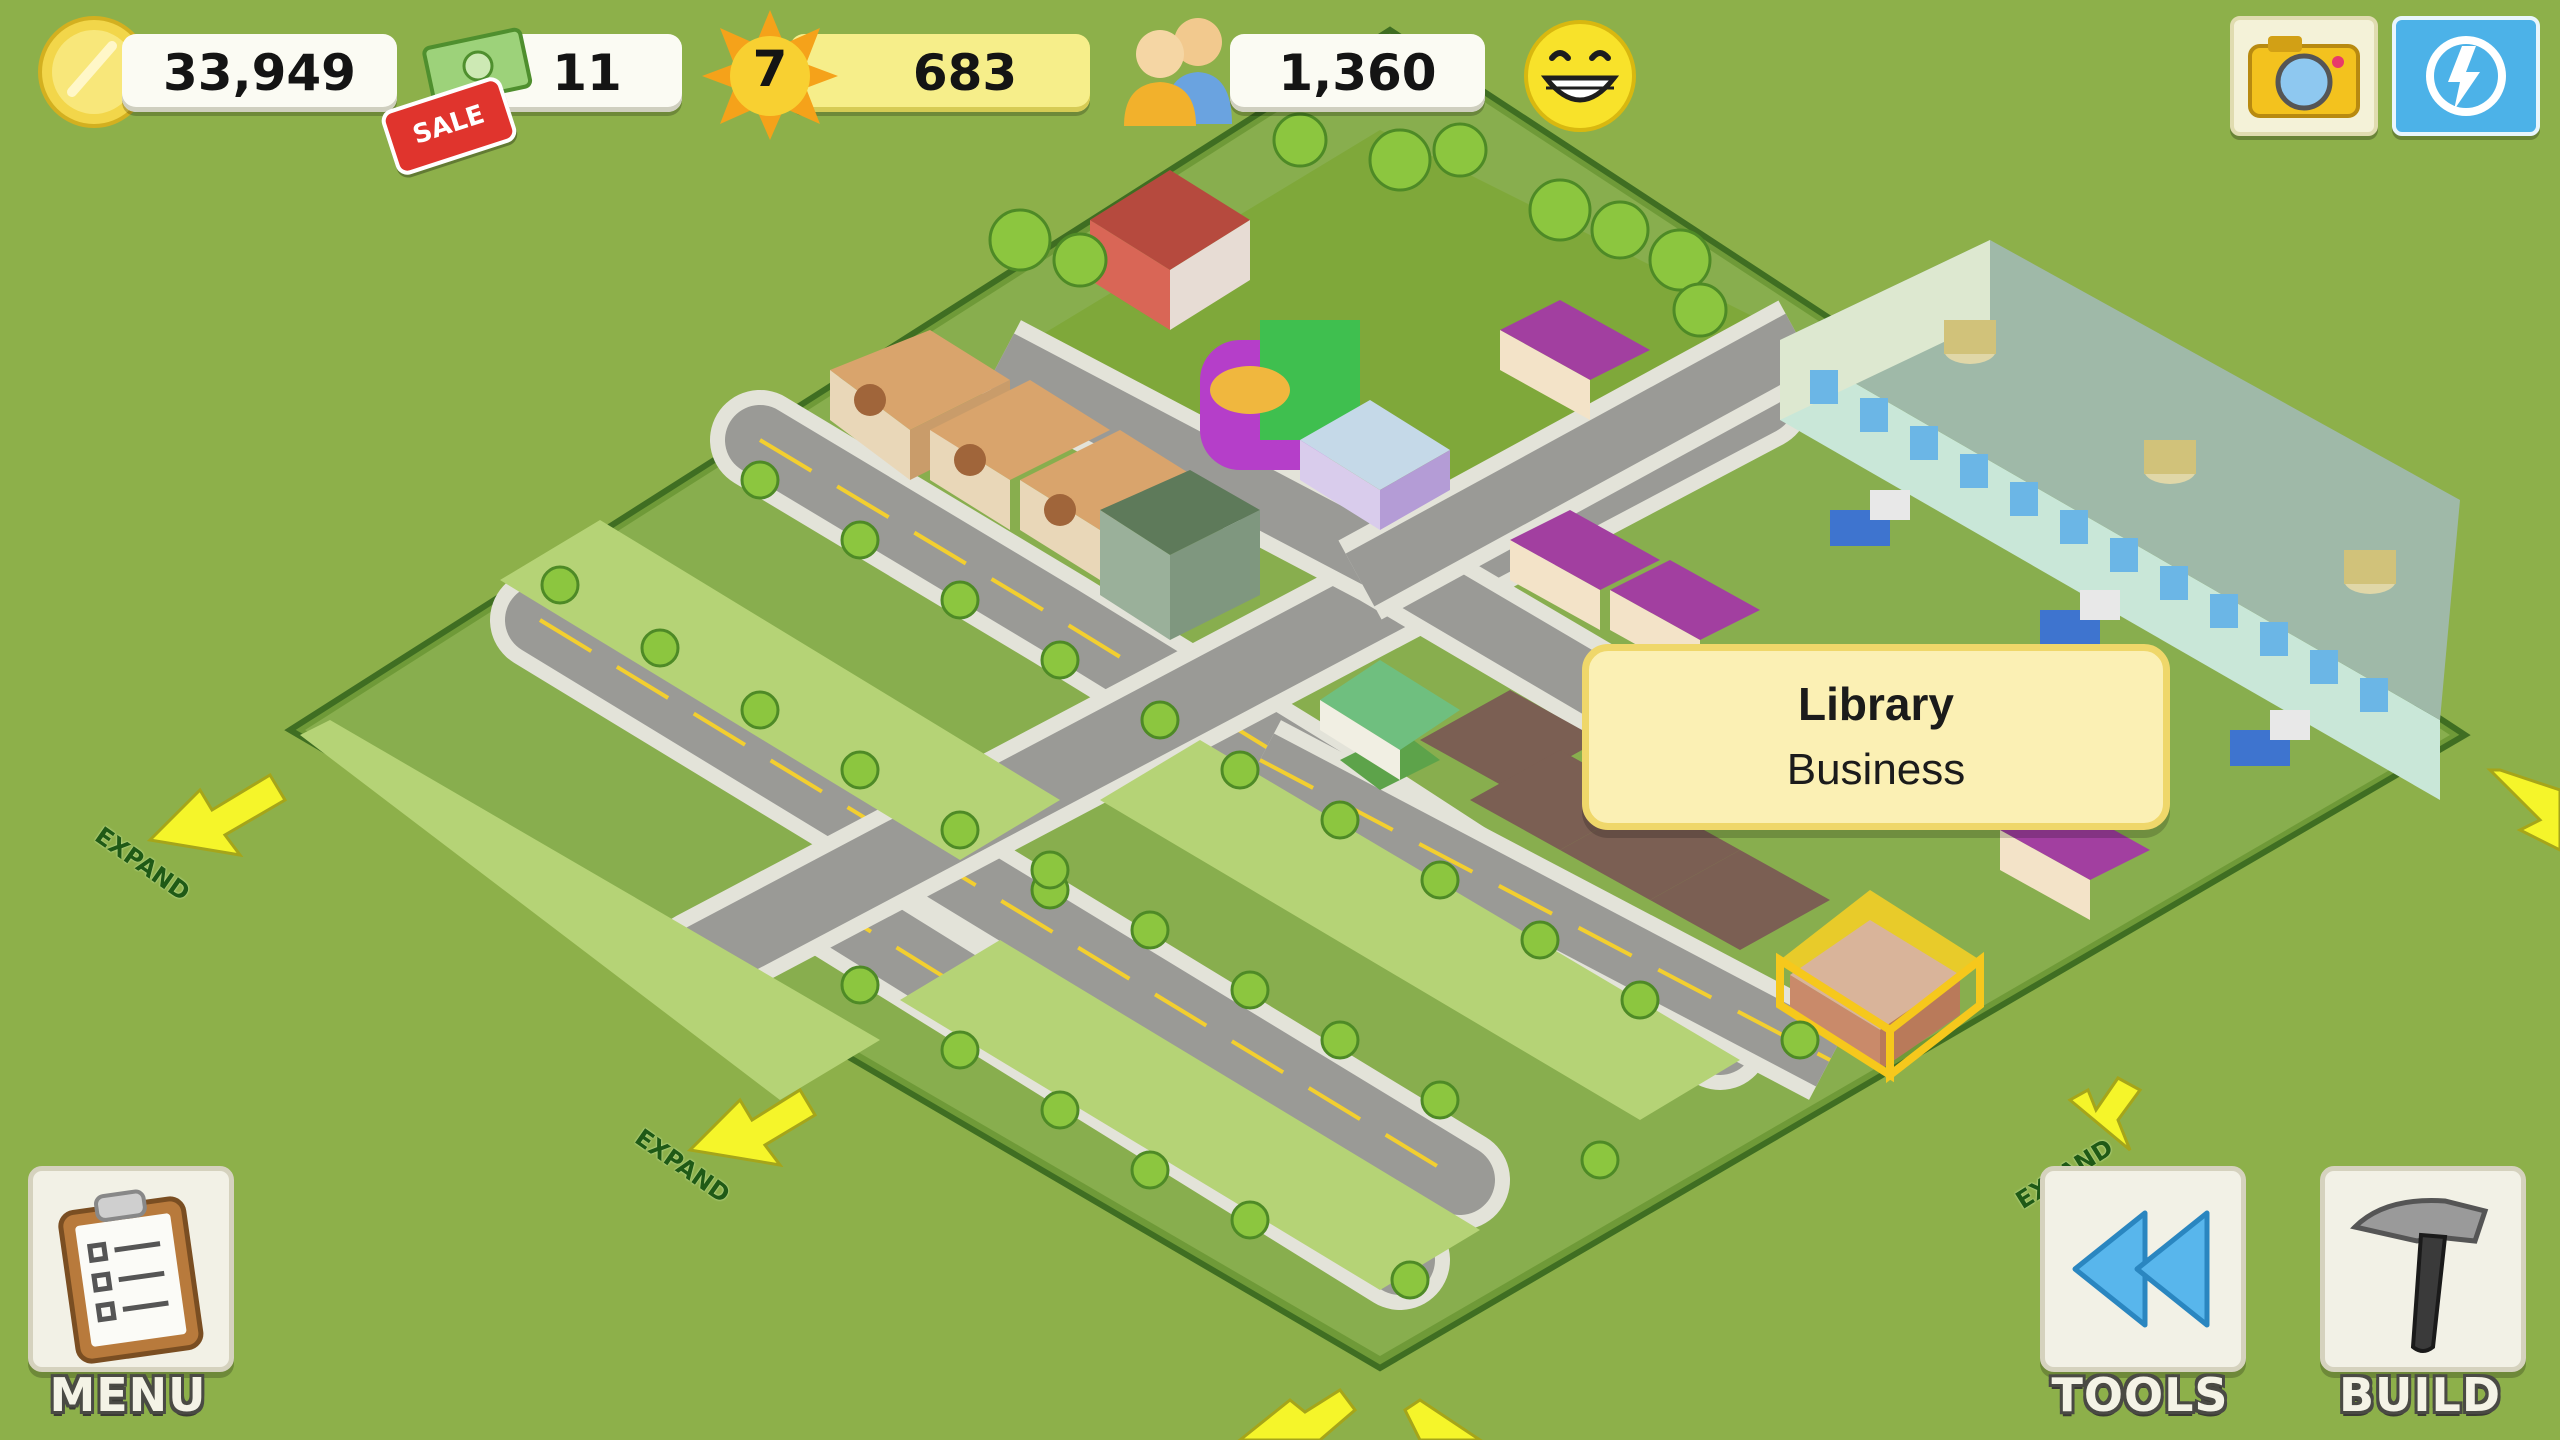 The height and width of the screenshot is (1440, 2560). I want to click on social-share-icon, so click(2466, 76).